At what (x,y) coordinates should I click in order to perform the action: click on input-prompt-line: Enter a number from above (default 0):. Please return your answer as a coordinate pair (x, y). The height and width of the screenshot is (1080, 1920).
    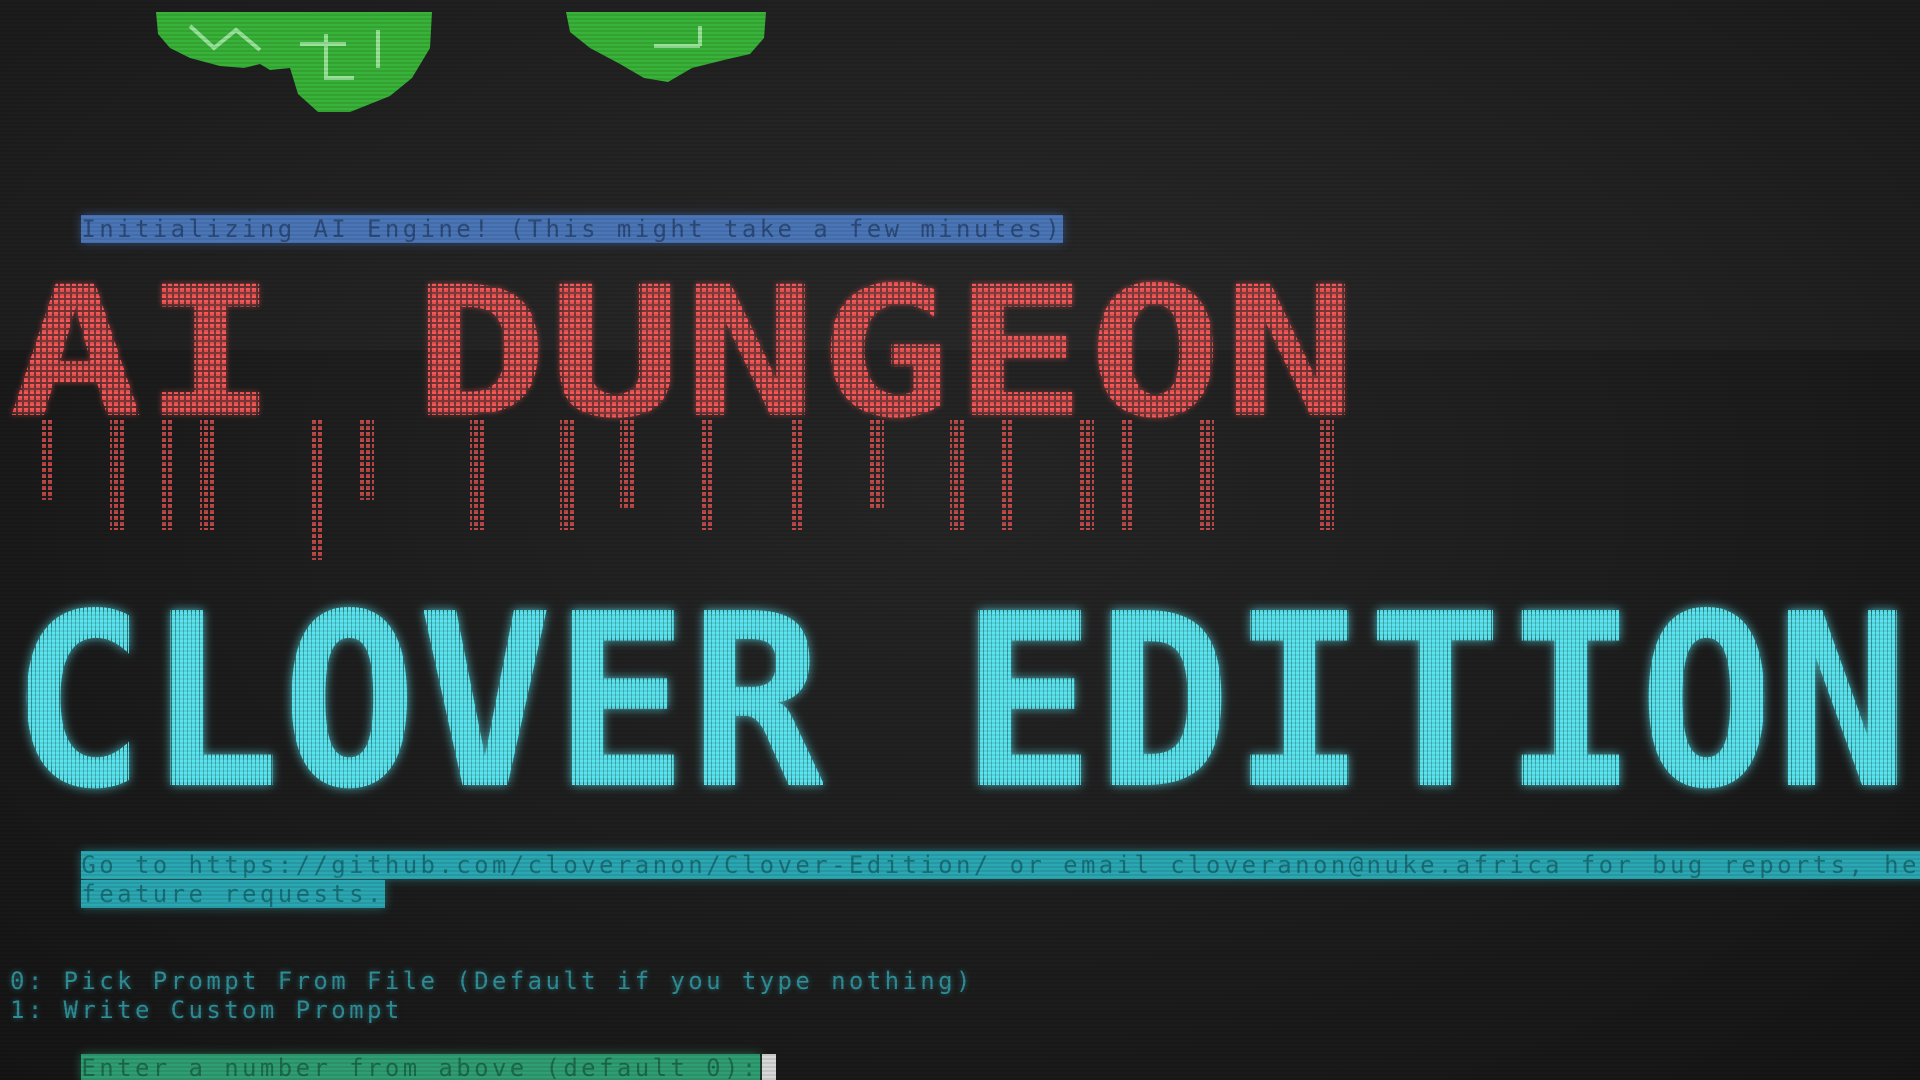
    Looking at the image, I should click on (393, 1052).